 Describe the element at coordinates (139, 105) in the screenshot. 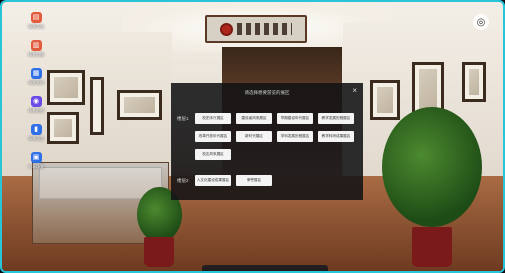

I see `framed-map` at that location.